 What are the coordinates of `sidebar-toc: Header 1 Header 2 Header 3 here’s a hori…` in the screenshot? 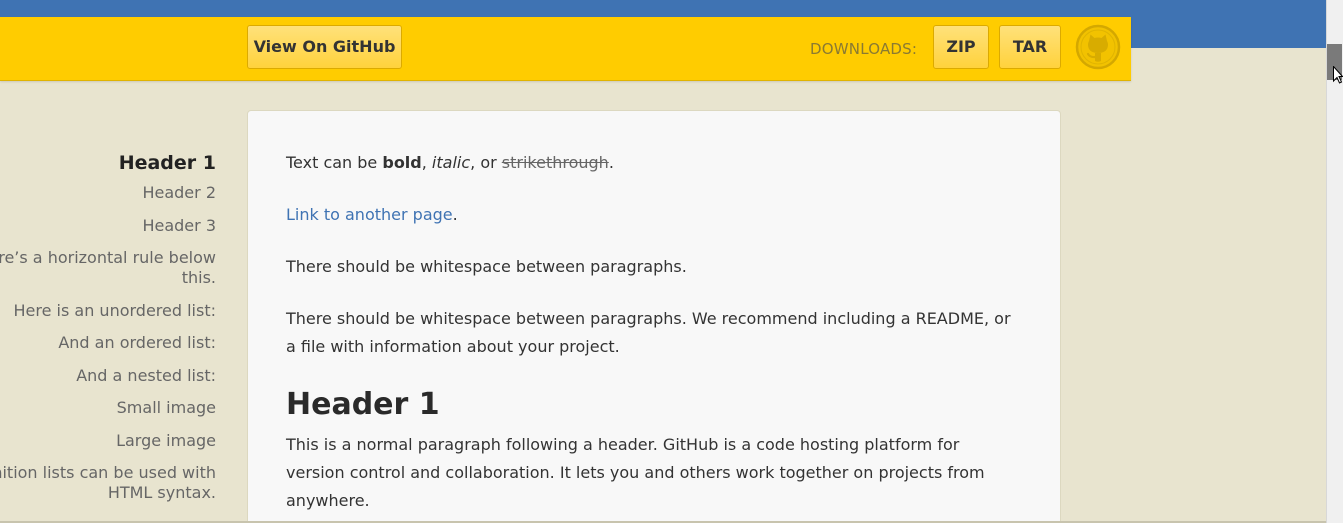 It's located at (108, 333).